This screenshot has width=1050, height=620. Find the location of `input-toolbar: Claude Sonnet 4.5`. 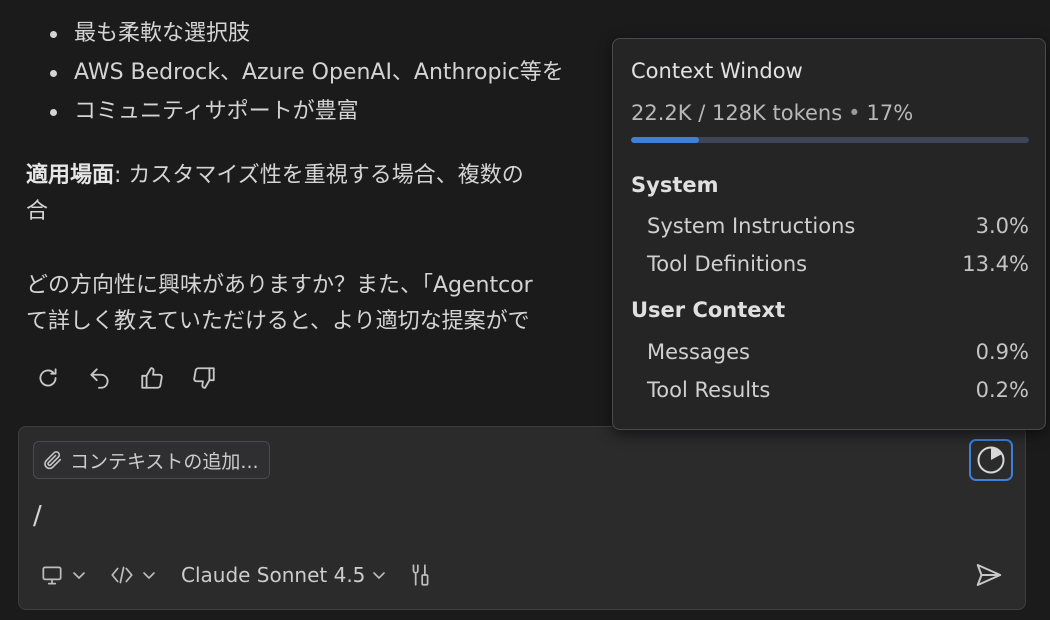

input-toolbar: Claude Sonnet 4.5 is located at coordinates (236, 575).